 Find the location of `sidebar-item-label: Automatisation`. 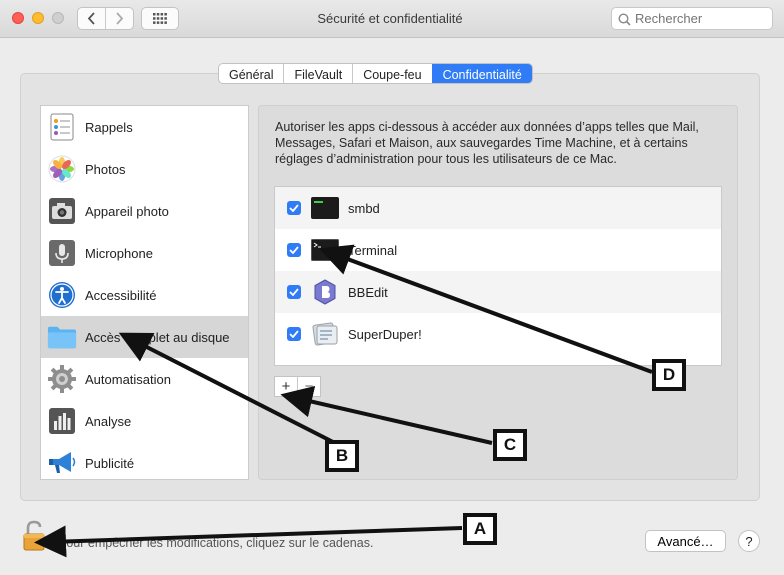

sidebar-item-label: Automatisation is located at coordinates (128, 379).